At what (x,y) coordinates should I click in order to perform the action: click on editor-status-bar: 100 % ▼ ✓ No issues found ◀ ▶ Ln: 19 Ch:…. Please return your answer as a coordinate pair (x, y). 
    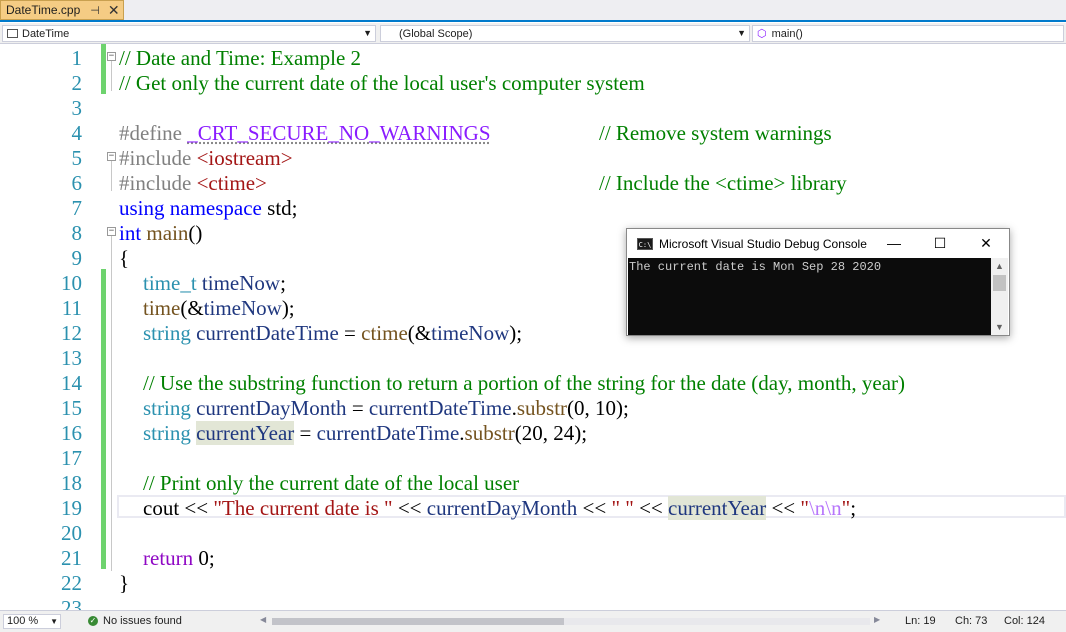
    Looking at the image, I should click on (533, 621).